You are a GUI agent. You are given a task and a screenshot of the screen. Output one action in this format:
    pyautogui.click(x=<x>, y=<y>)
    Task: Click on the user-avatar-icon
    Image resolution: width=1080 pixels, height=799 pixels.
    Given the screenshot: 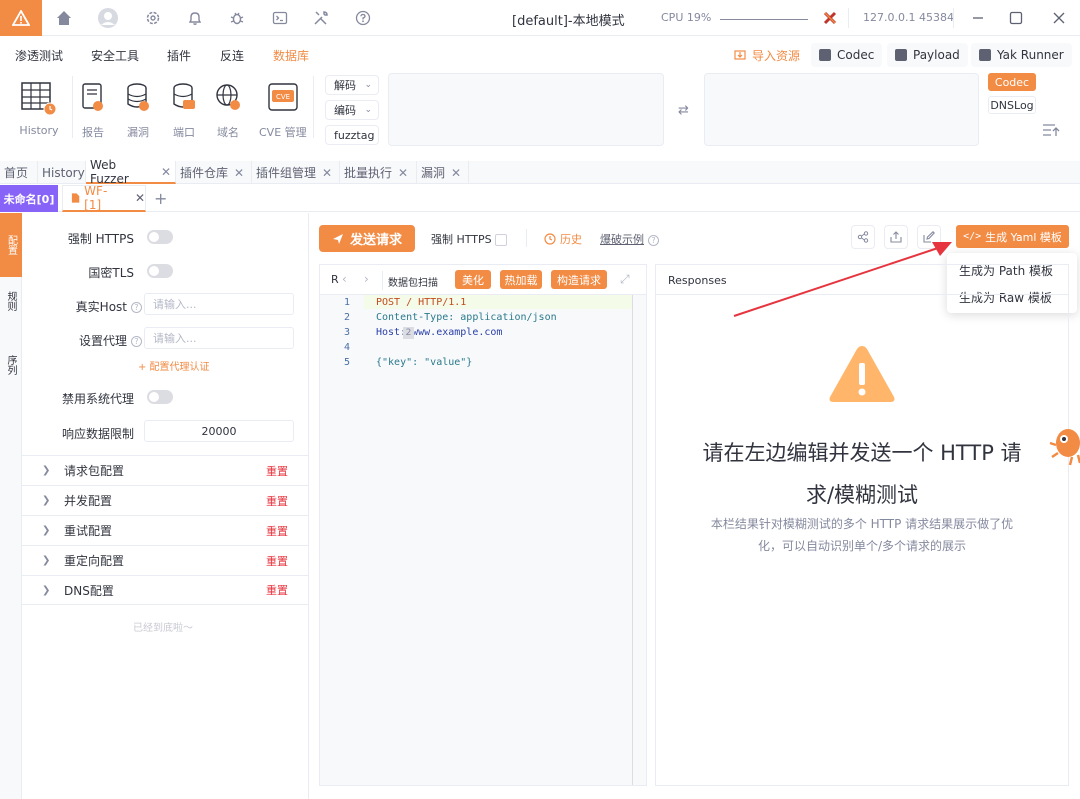 What is the action you would take?
    pyautogui.click(x=108, y=18)
    